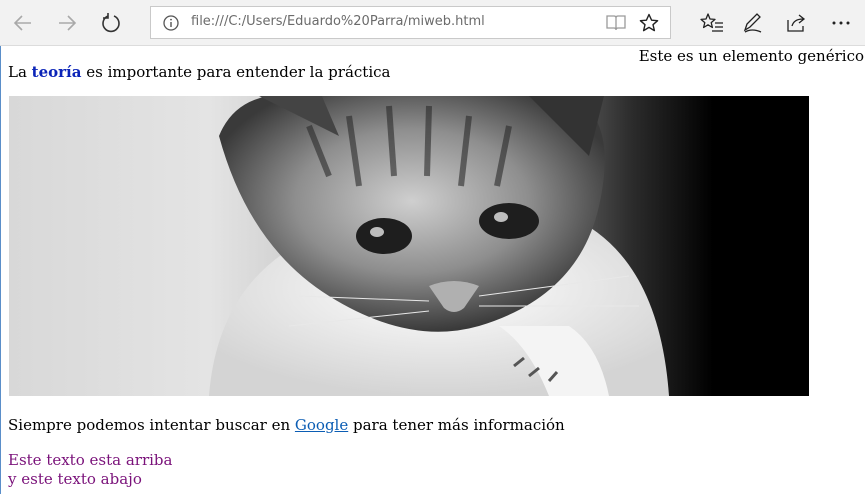 Image resolution: width=865 pixels, height=494 pixels. Describe the element at coordinates (20, 72) in the screenshot. I see `intro-before: La` at that location.